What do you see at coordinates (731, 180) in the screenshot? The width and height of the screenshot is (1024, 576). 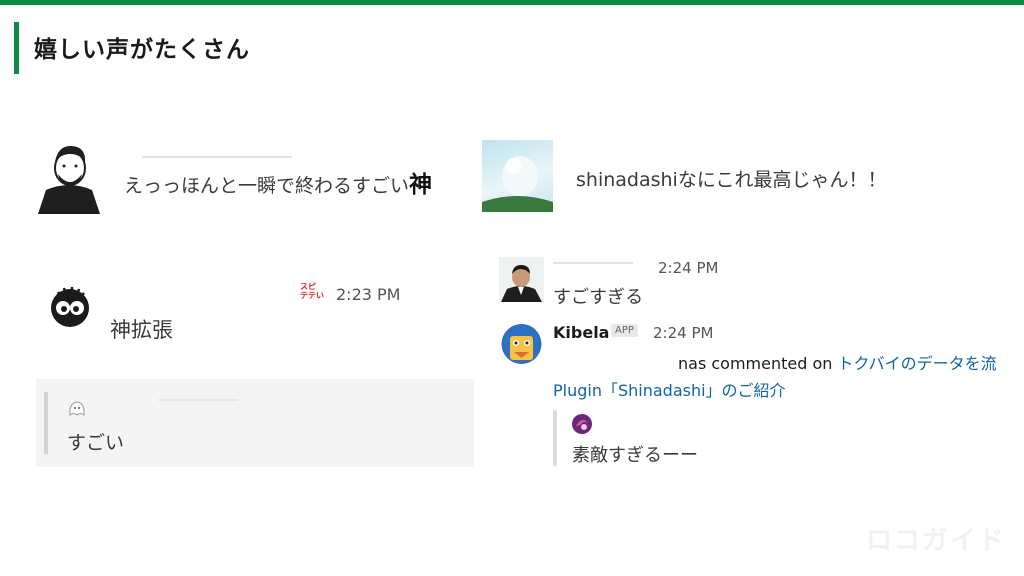 I see `message-text: shinadashiなにこれ最高じゃん！！` at bounding box center [731, 180].